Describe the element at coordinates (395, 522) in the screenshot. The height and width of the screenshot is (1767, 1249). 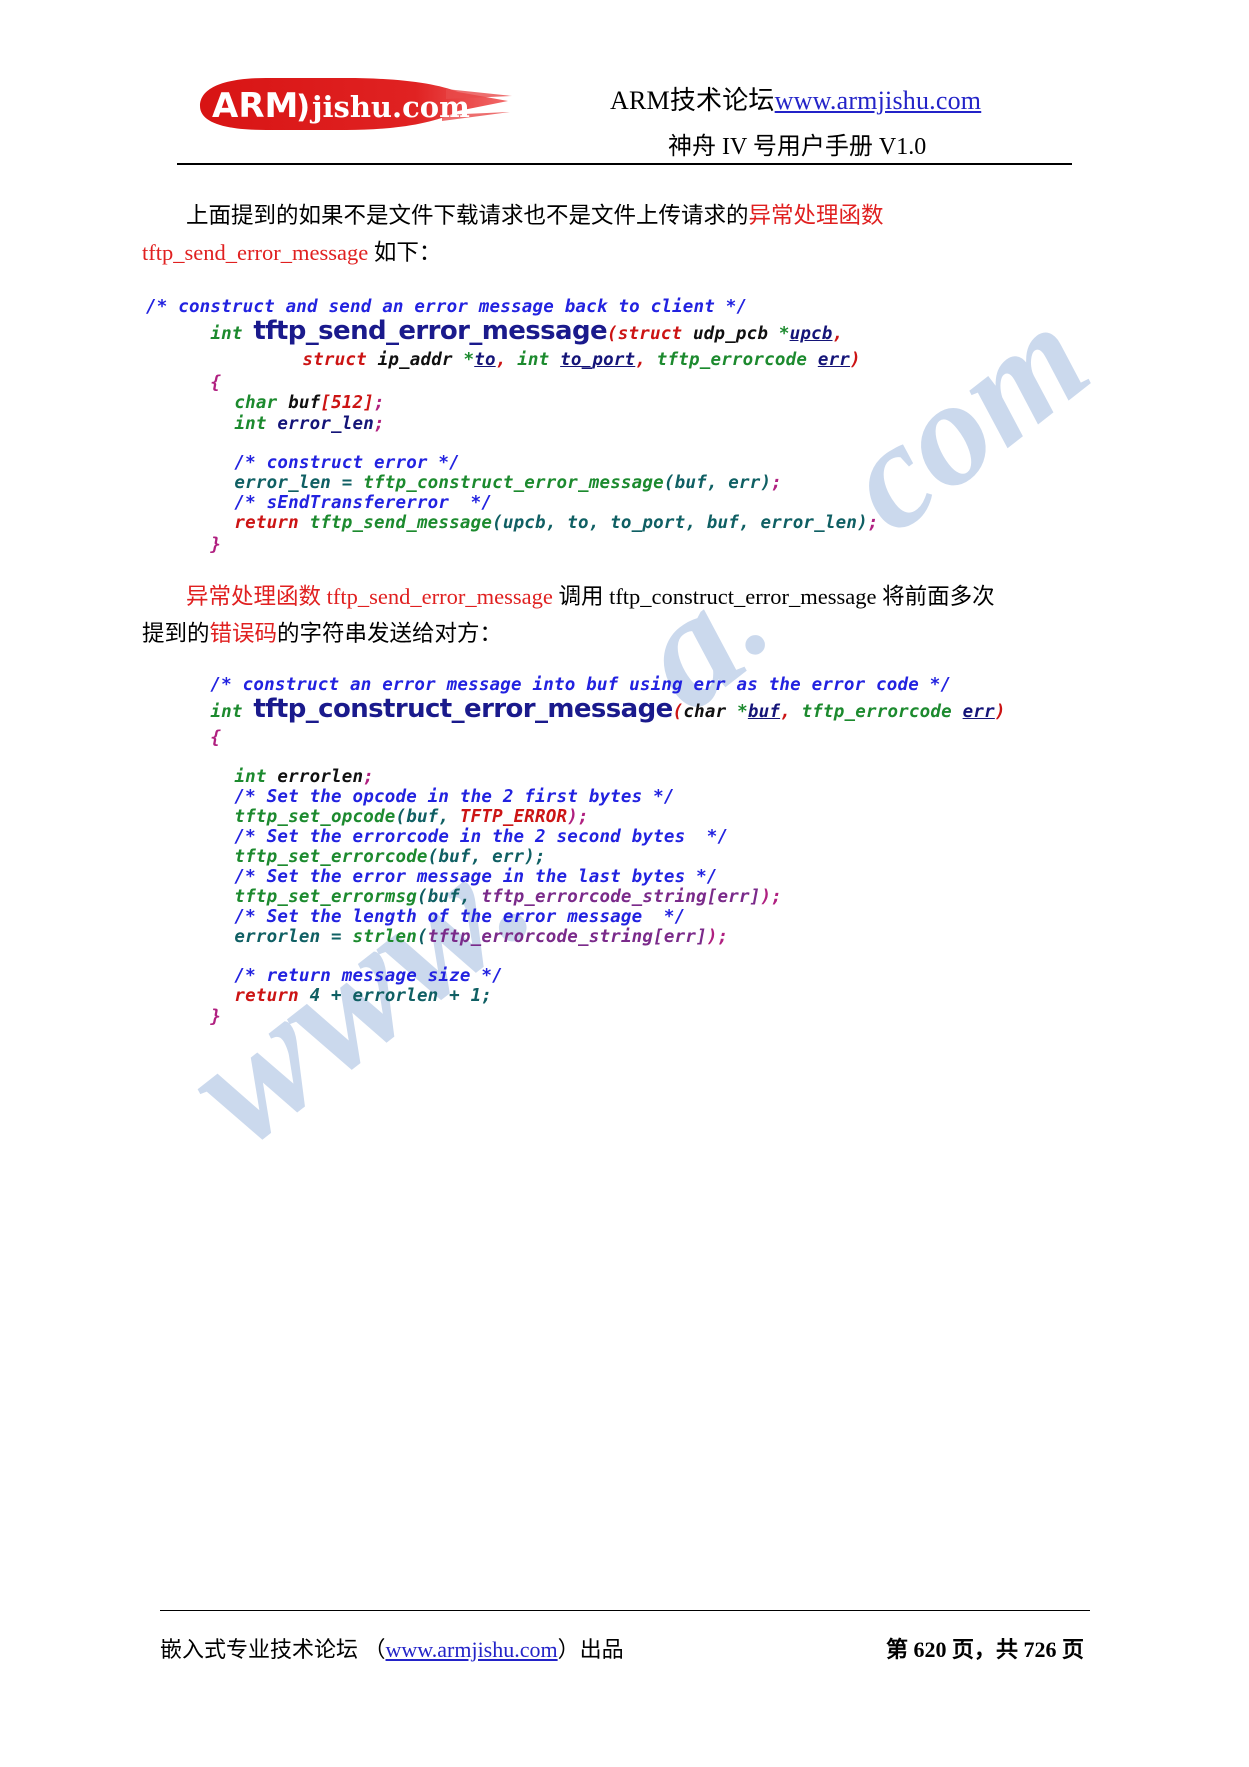
I see `code1-stmt2-call: tftp_send_message` at that location.